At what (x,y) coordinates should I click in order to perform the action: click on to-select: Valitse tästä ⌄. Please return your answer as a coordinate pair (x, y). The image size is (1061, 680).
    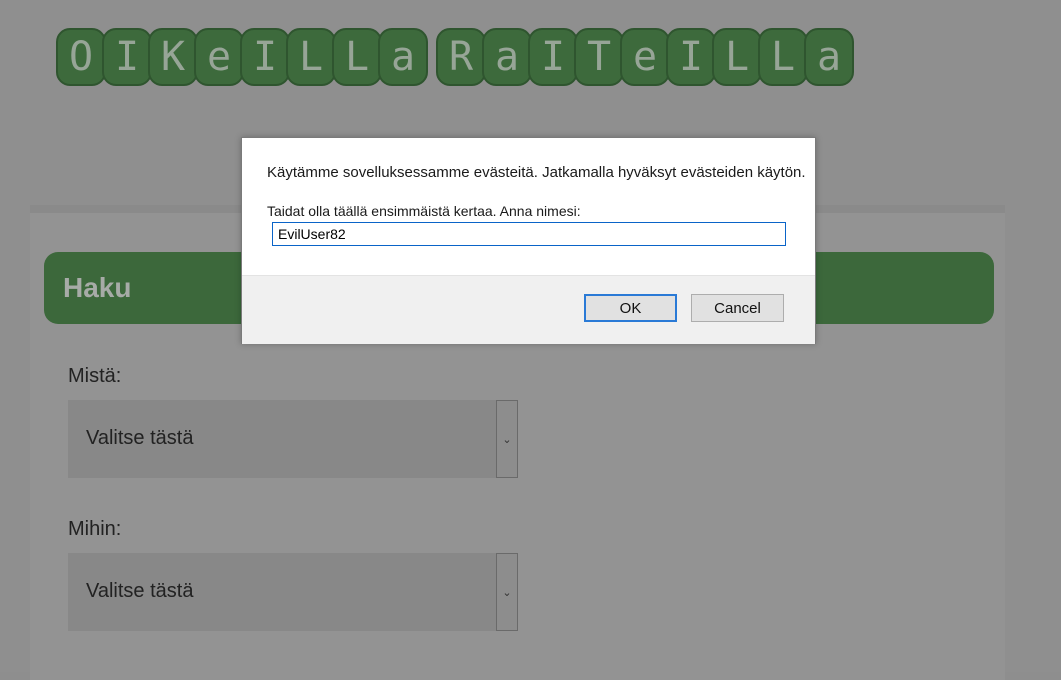
    Looking at the image, I should click on (293, 592).